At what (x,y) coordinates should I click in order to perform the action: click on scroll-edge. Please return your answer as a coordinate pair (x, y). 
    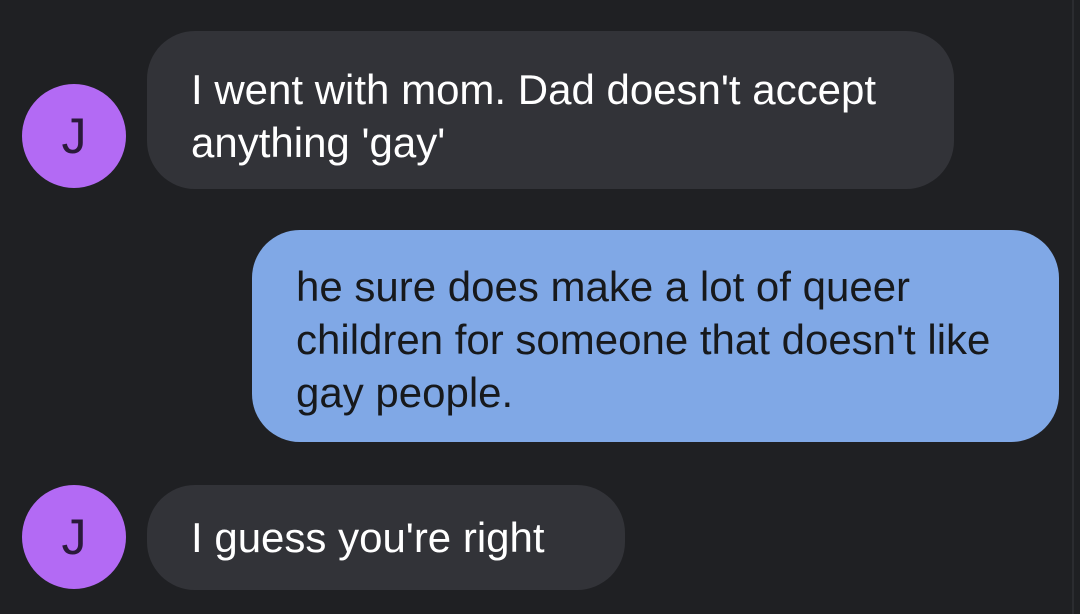
    Looking at the image, I should click on (1073, 307).